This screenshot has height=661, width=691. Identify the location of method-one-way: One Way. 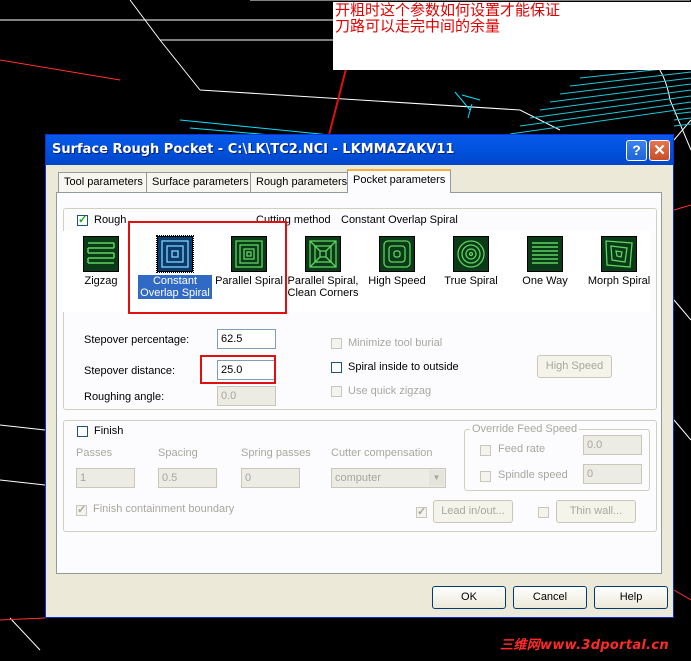
(545, 271).